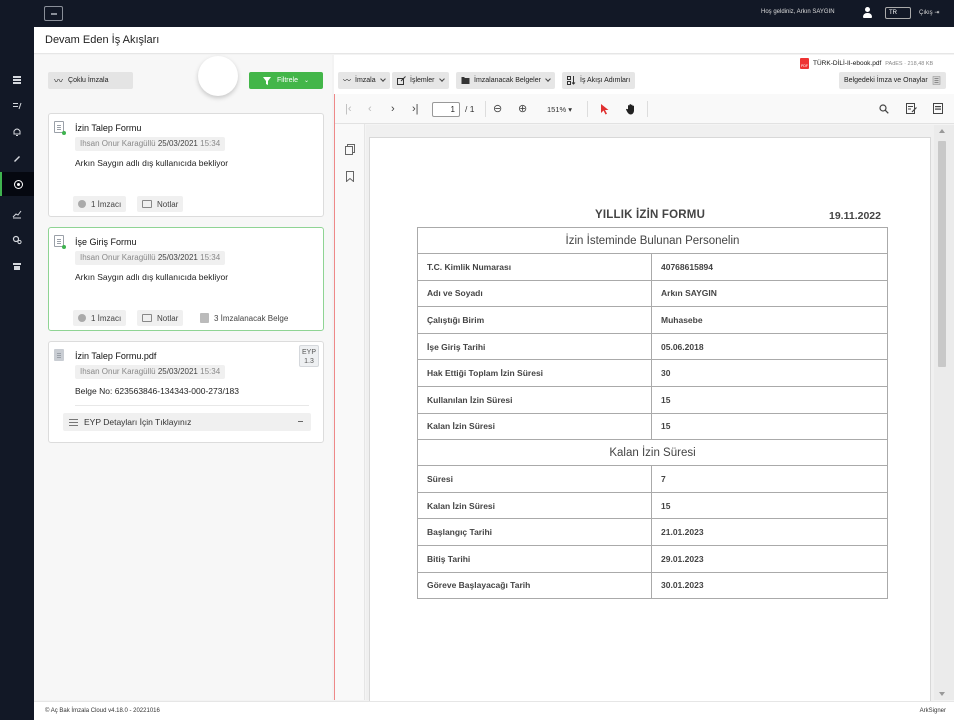 The image size is (954, 720). What do you see at coordinates (350, 149) in the screenshot?
I see `thumbnails-icon` at bounding box center [350, 149].